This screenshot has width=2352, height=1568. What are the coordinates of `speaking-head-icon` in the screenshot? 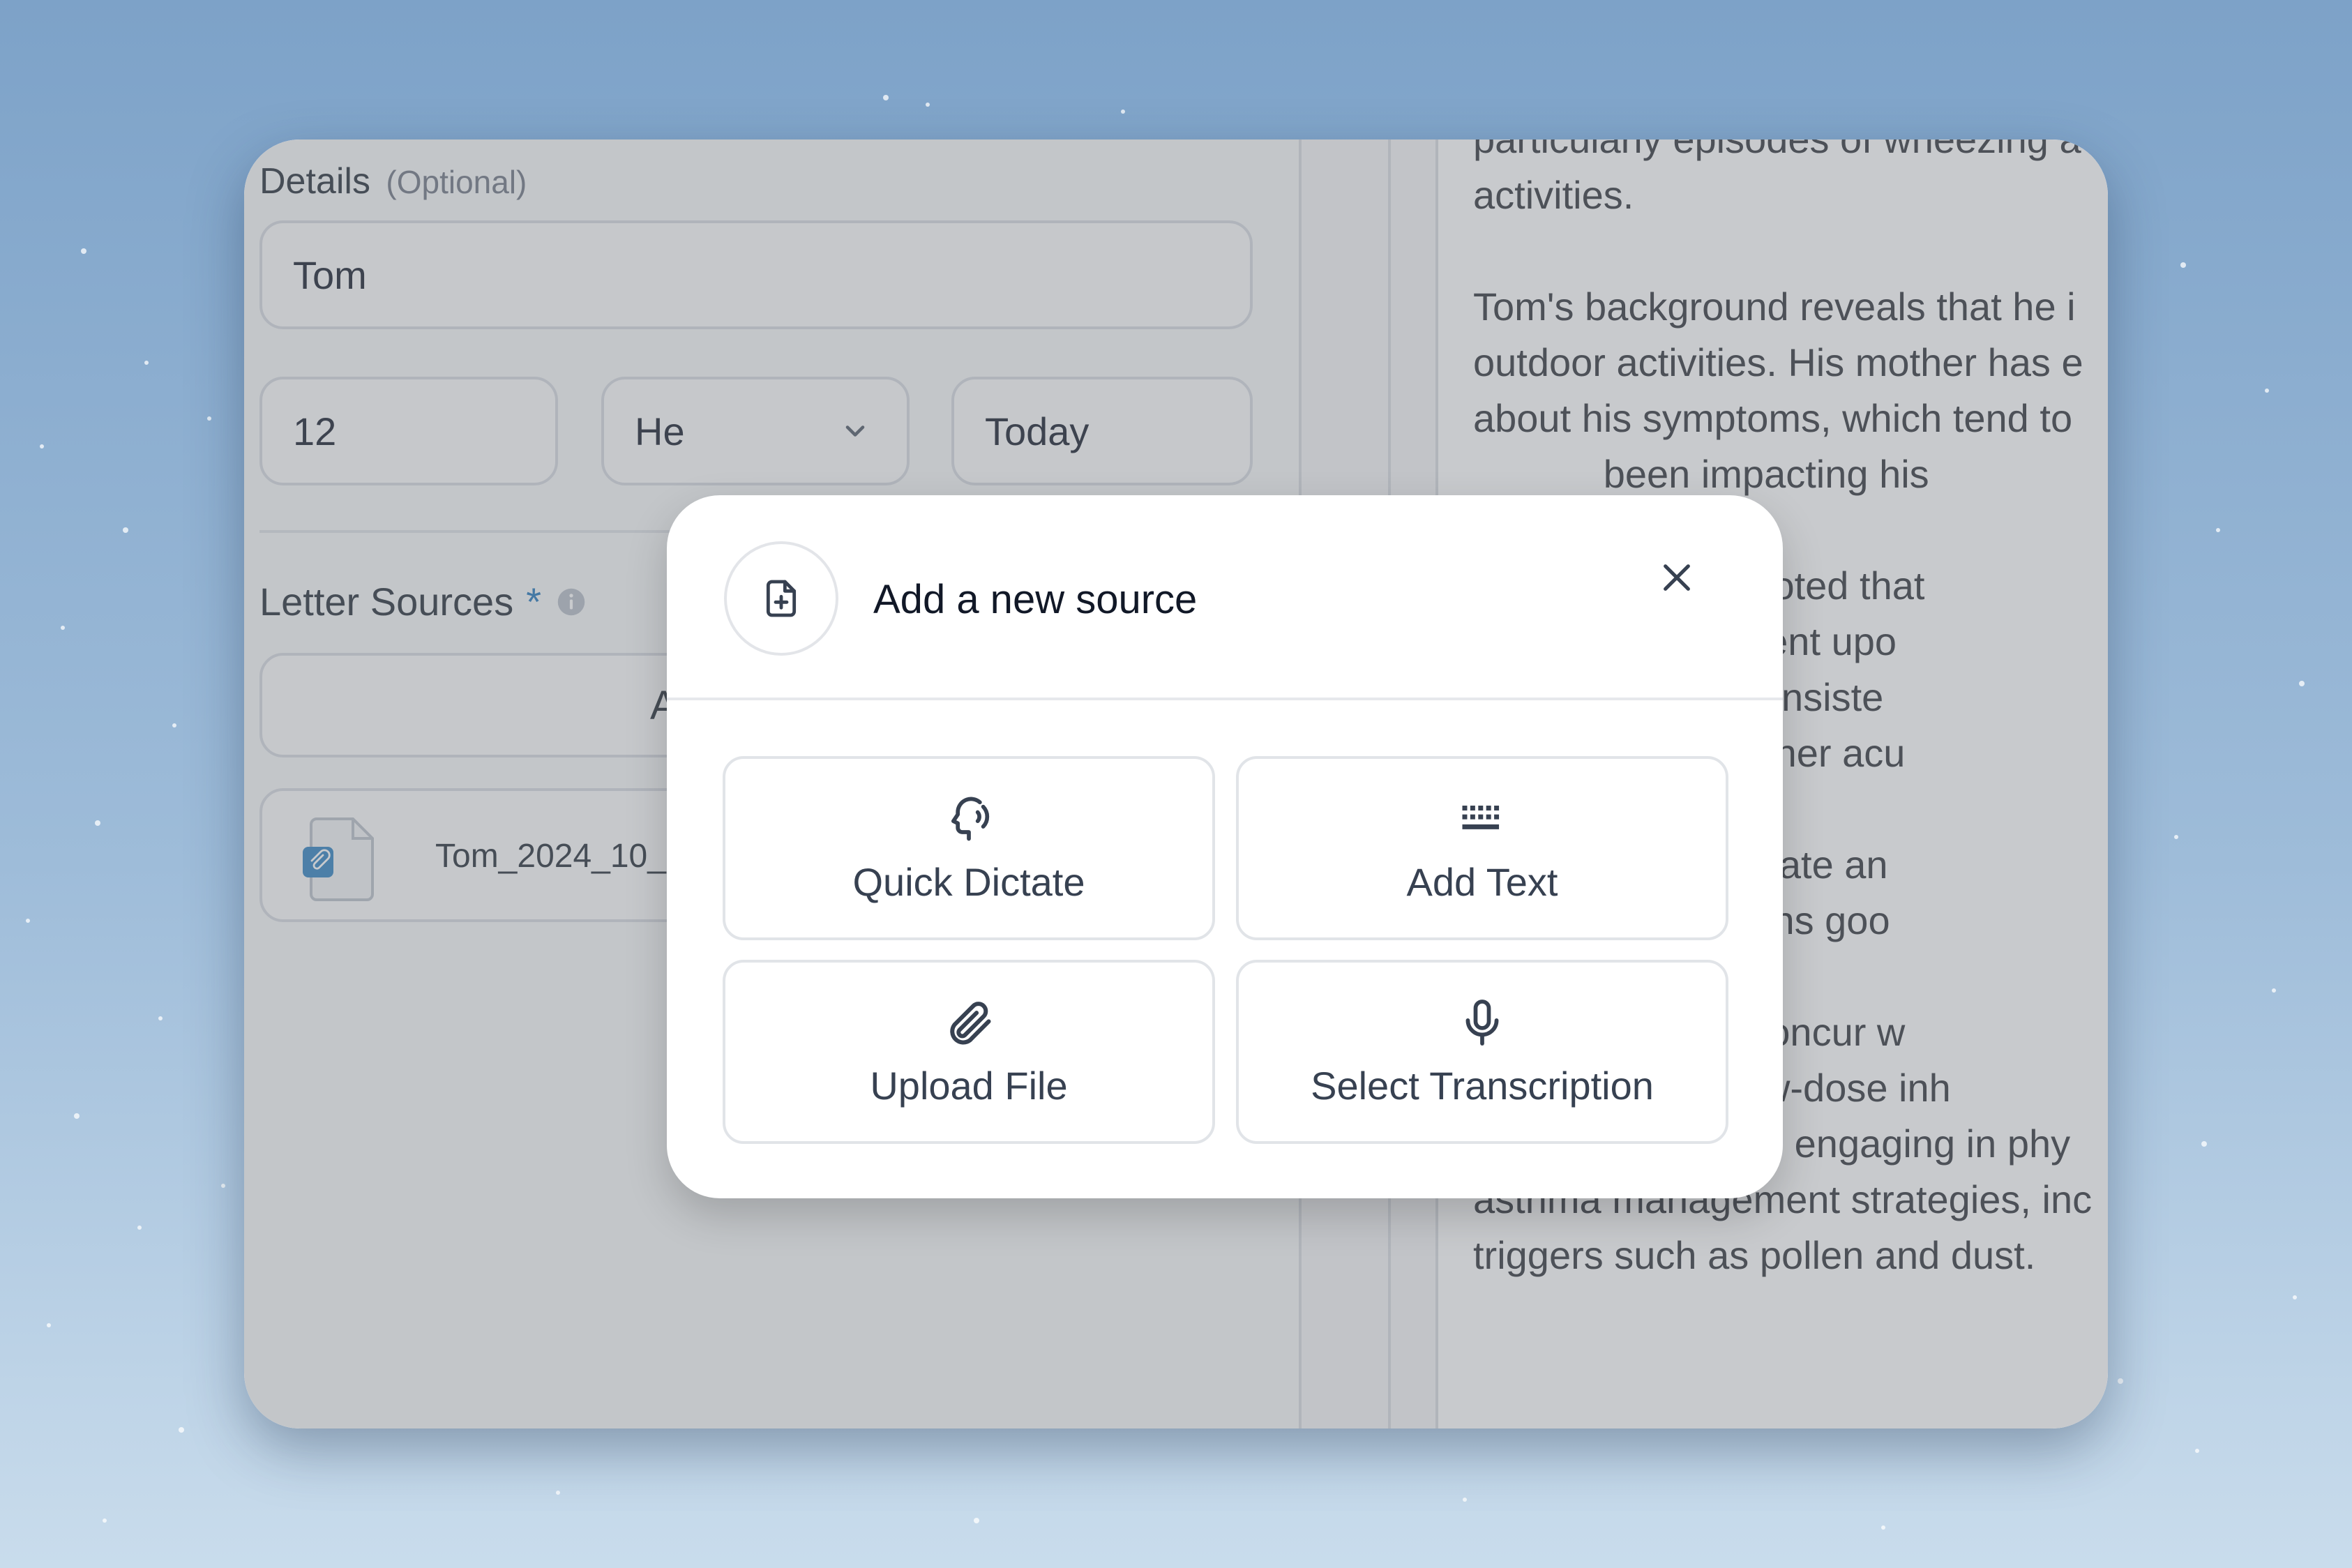 It's located at (970, 818).